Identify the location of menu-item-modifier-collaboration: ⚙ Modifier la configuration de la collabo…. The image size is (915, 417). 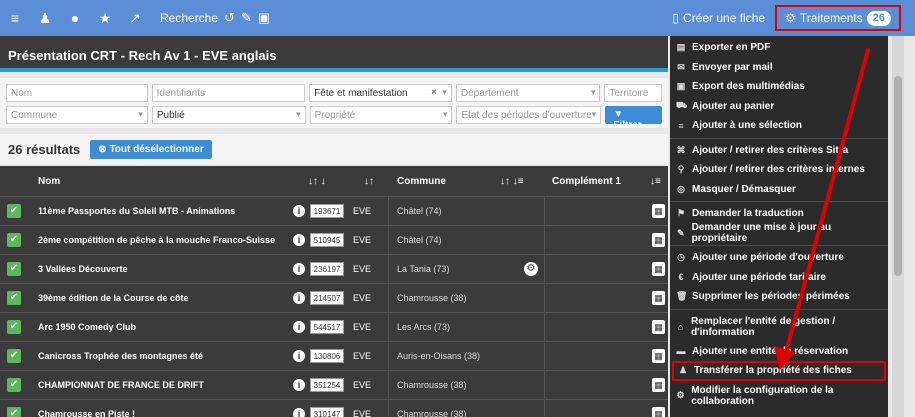
(779, 396).